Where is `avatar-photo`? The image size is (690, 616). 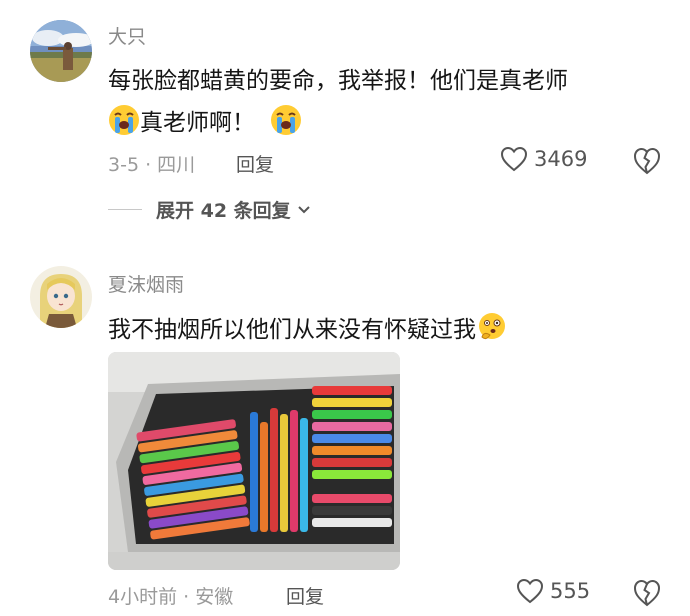 avatar-photo is located at coordinates (61, 51).